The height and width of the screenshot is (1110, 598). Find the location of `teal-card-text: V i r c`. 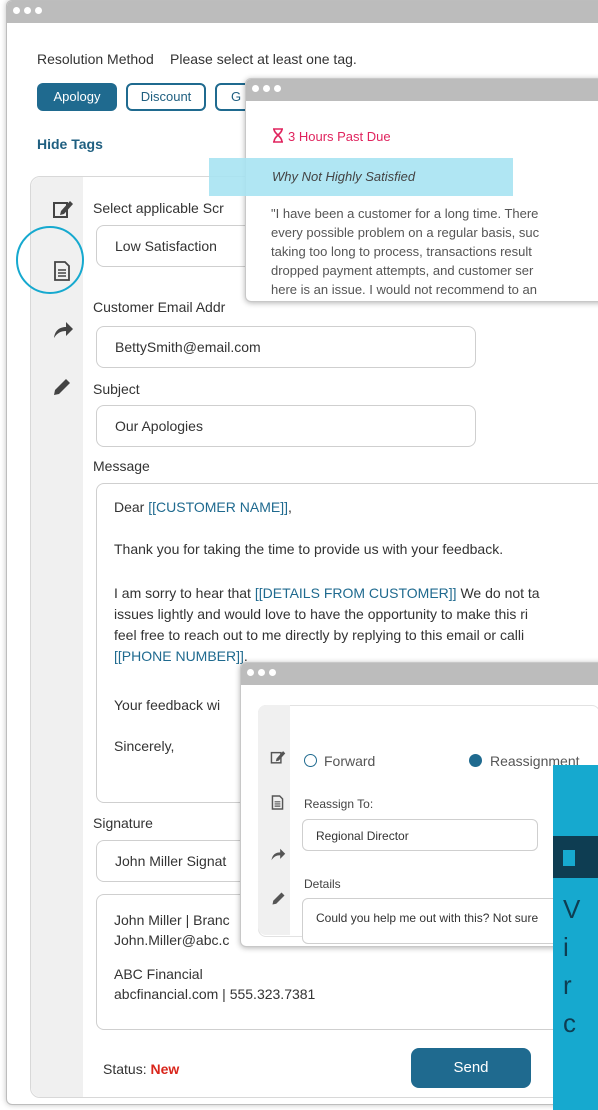

teal-card-text: V i r c is located at coordinates (571, 966).